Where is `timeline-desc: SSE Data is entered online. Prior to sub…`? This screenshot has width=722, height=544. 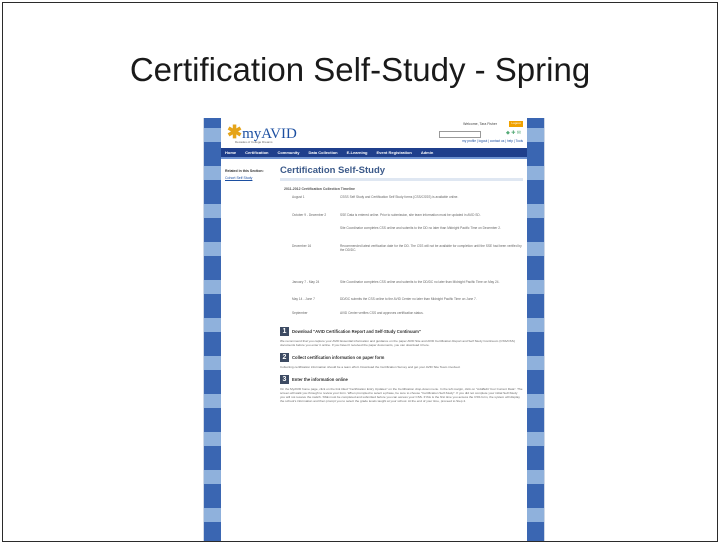 timeline-desc: SSE Data is entered online. Prior to sub… is located at coordinates (410, 215).